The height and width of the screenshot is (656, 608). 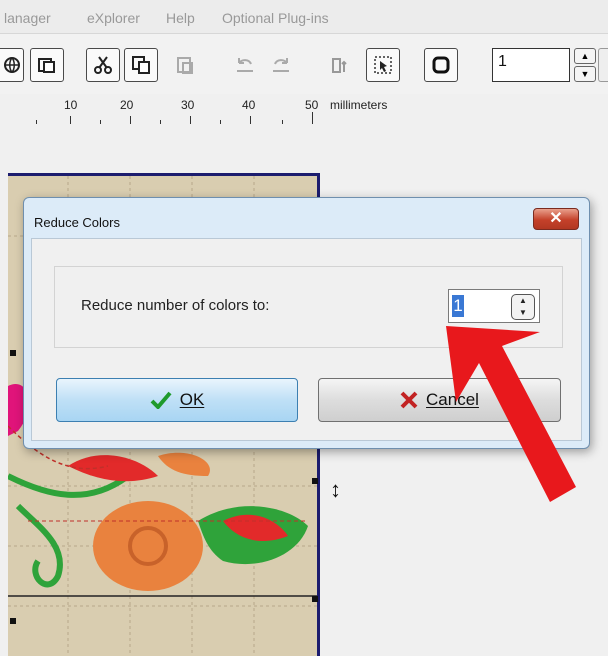 I want to click on cancel-label: Cancel, so click(x=452, y=399).